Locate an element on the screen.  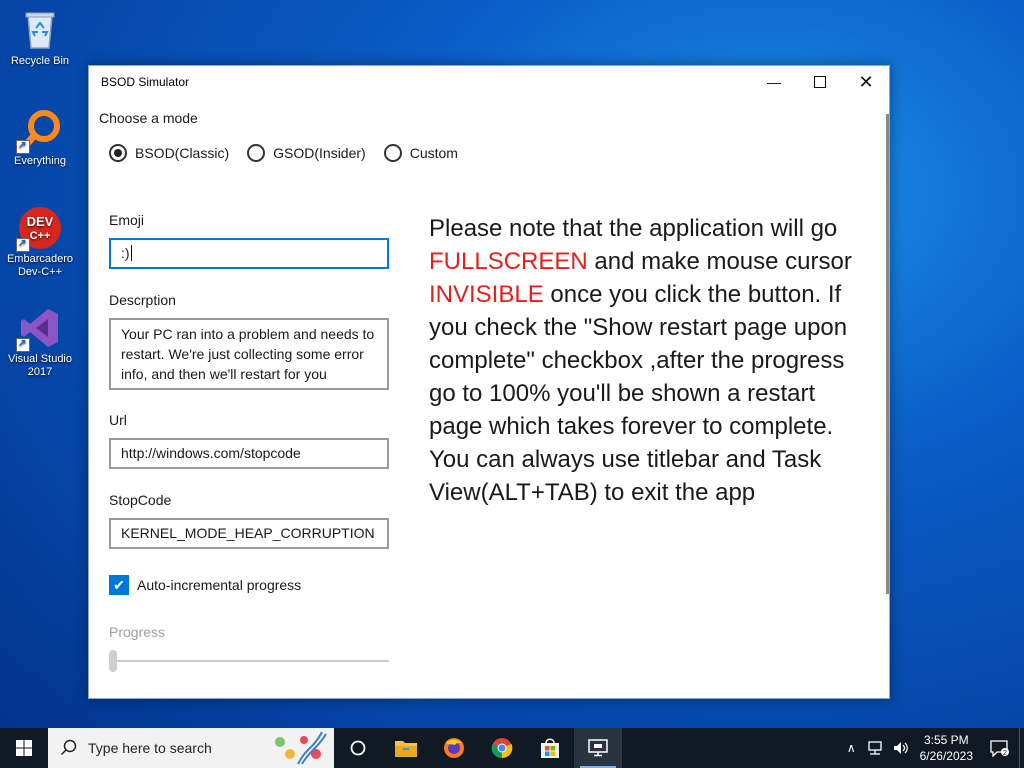
firefox-icon is located at coordinates (454, 748).